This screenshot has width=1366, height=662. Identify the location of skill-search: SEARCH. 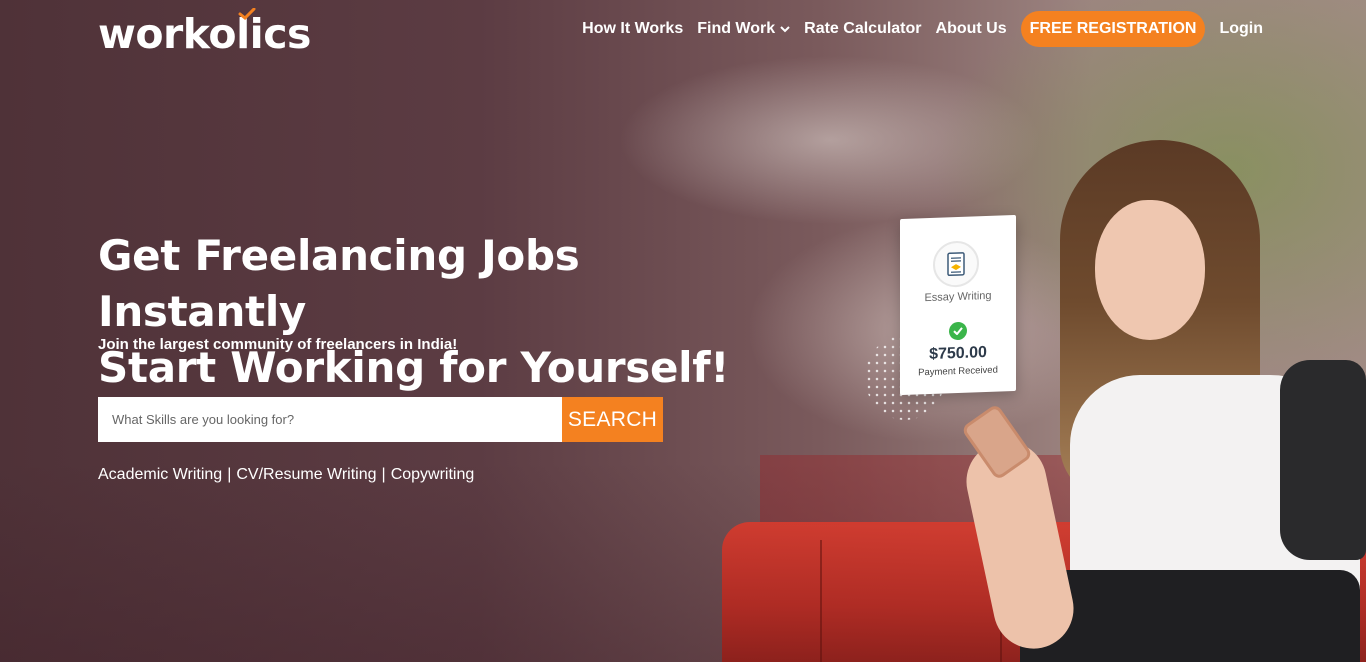
(380, 419).